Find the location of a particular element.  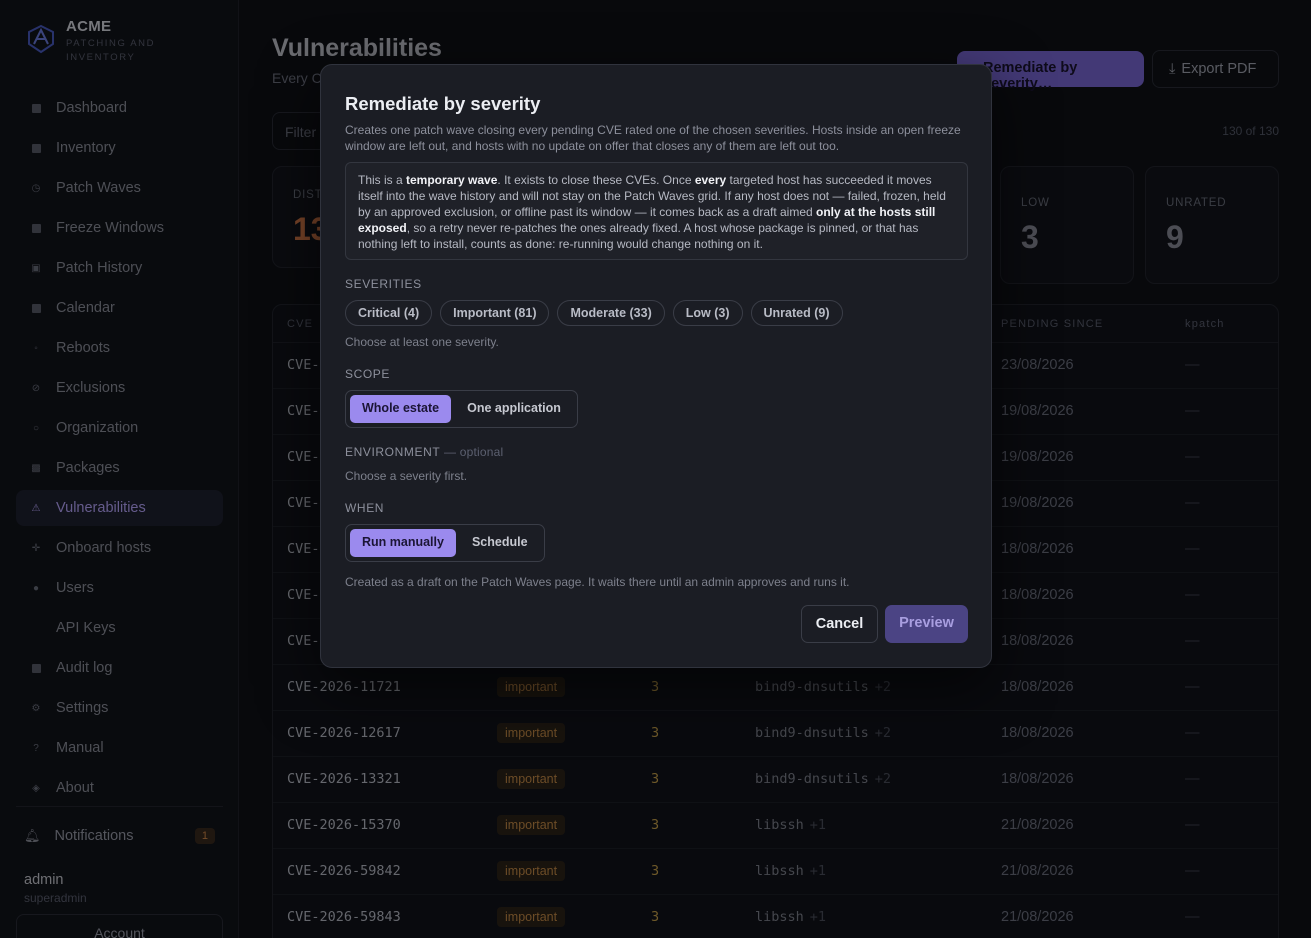

severity-chip-low: Low (3) is located at coordinates (707, 313).